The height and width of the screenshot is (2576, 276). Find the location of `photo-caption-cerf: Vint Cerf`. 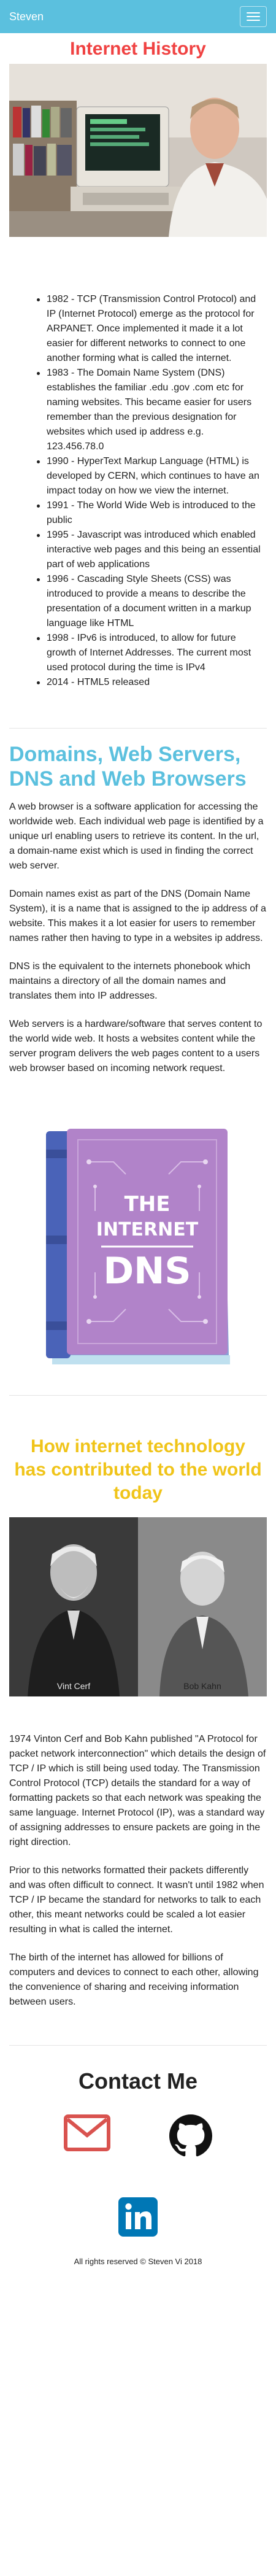

photo-caption-cerf: Vint Cerf is located at coordinates (73, 1686).